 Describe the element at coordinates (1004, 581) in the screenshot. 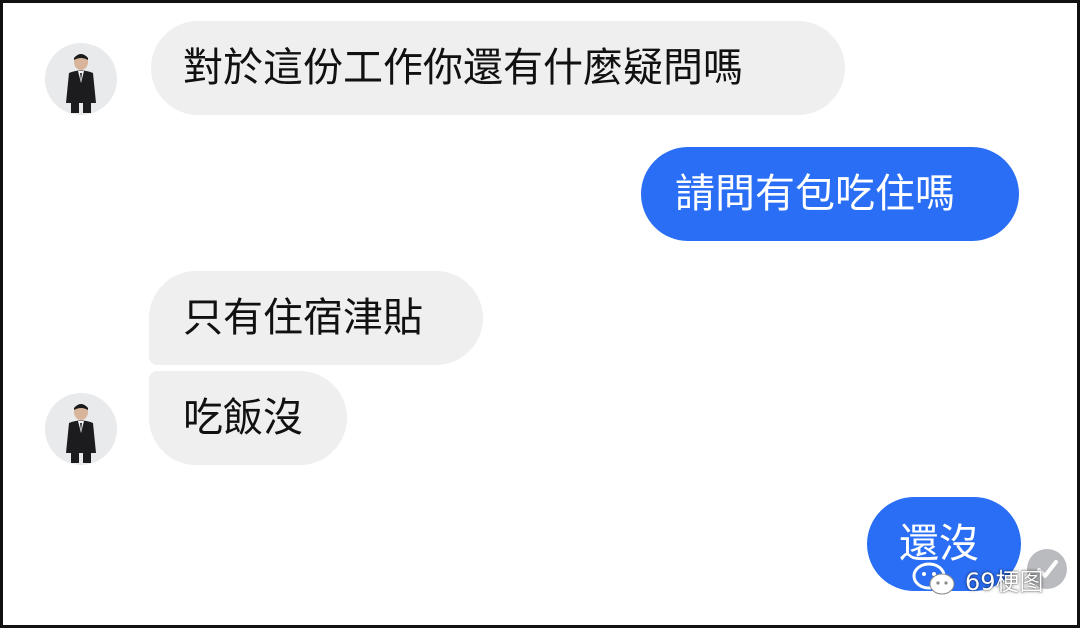

I see `watermark-text: 69梗图` at that location.